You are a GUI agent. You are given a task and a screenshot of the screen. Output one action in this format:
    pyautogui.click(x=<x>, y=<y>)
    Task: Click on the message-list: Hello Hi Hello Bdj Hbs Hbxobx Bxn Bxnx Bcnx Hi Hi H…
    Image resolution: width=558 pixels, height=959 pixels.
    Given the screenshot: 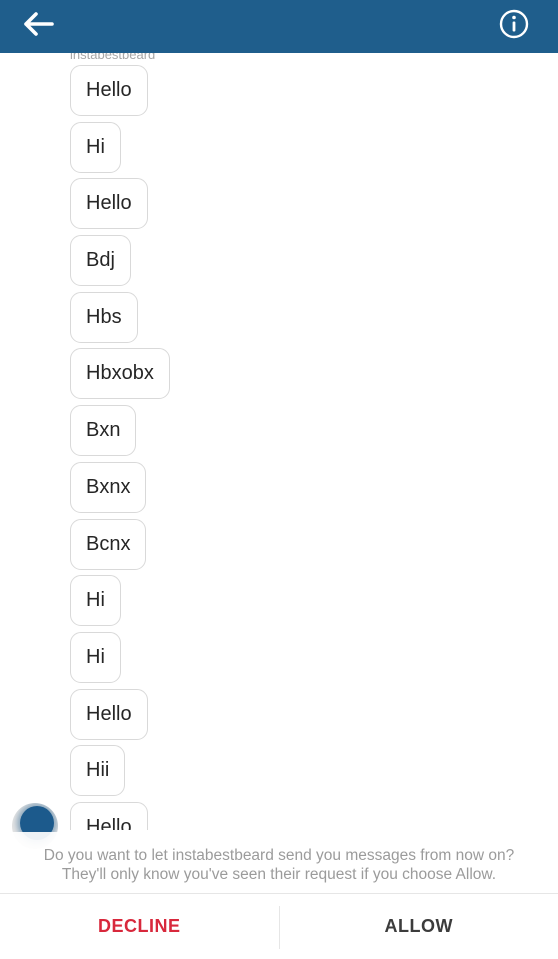 What is the action you would take?
    pyautogui.click(x=120, y=447)
    